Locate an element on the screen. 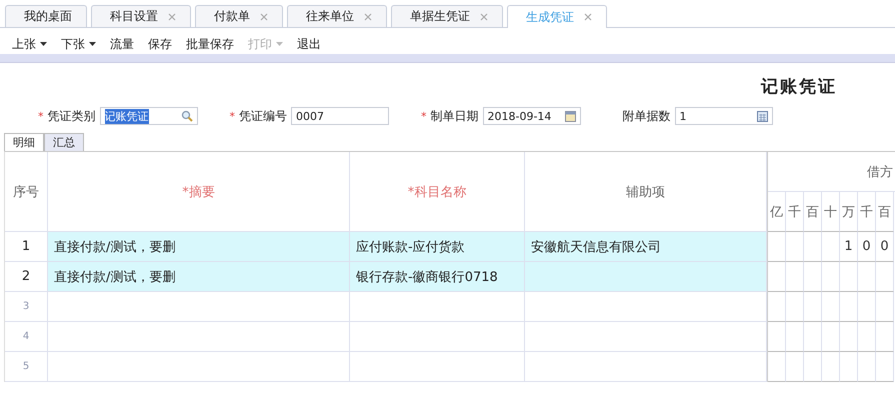  input-field: 2018-09-14 is located at coordinates (531, 116).